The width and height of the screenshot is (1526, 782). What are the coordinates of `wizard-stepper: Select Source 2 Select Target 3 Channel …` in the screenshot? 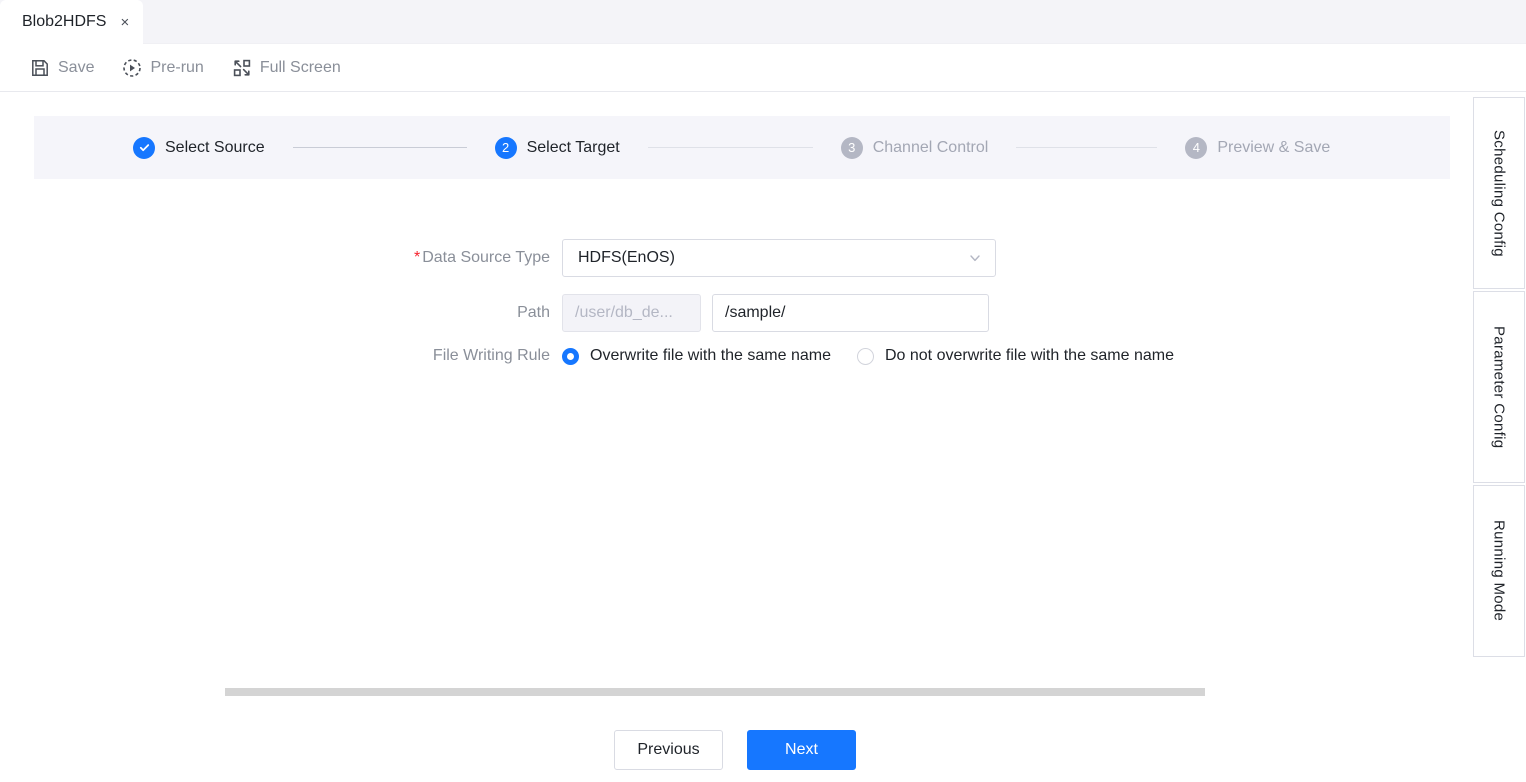 It's located at (742, 147).